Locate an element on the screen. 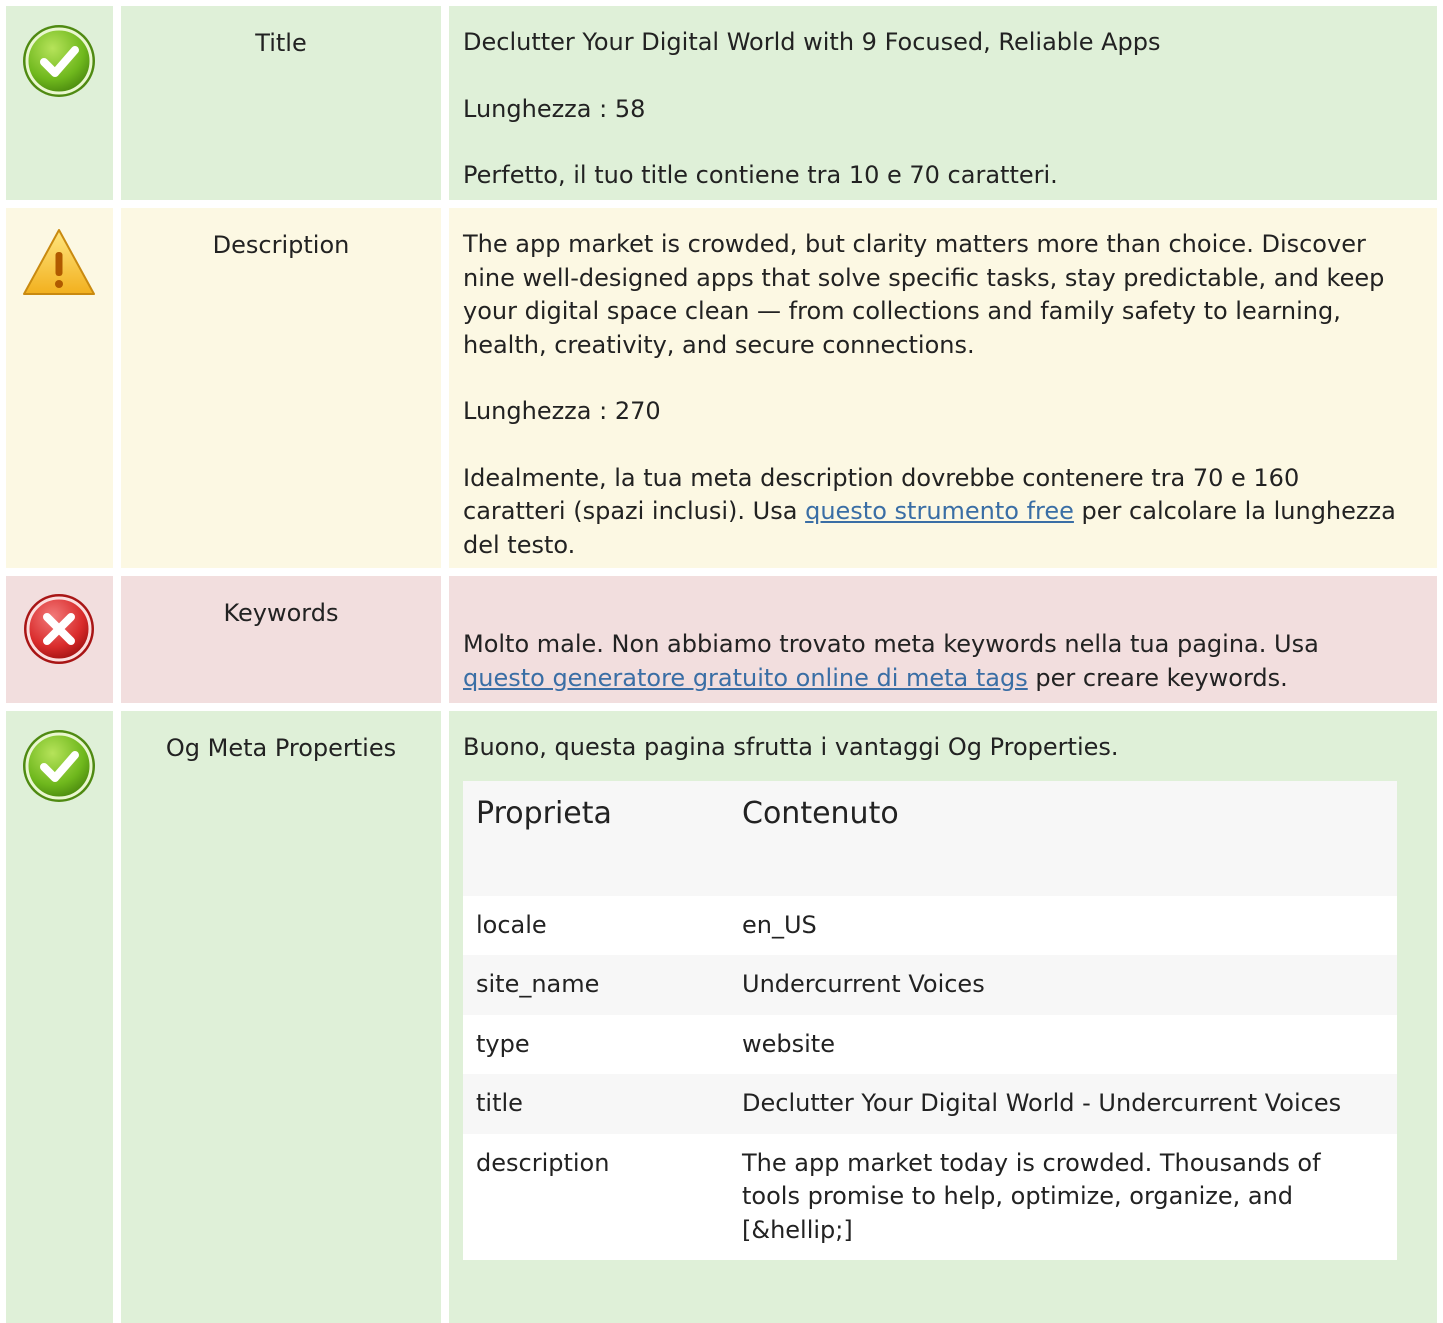 The width and height of the screenshot is (1443, 1323). og-table-header-row: Proprieta Contenuto is located at coordinates (930, 838).